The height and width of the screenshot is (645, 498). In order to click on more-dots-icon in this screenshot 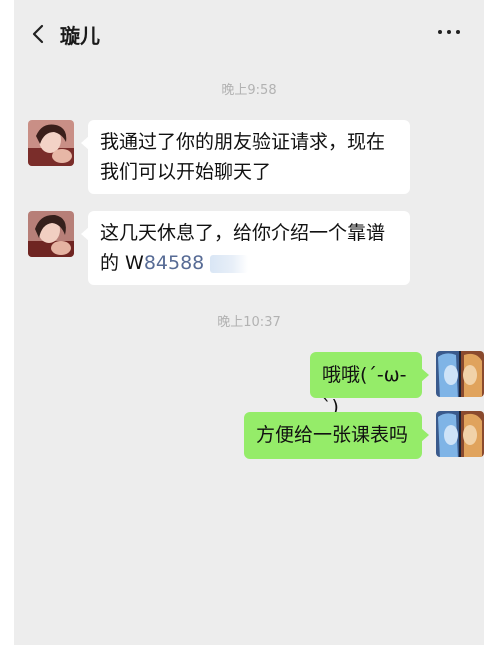, I will do `click(449, 32)`.